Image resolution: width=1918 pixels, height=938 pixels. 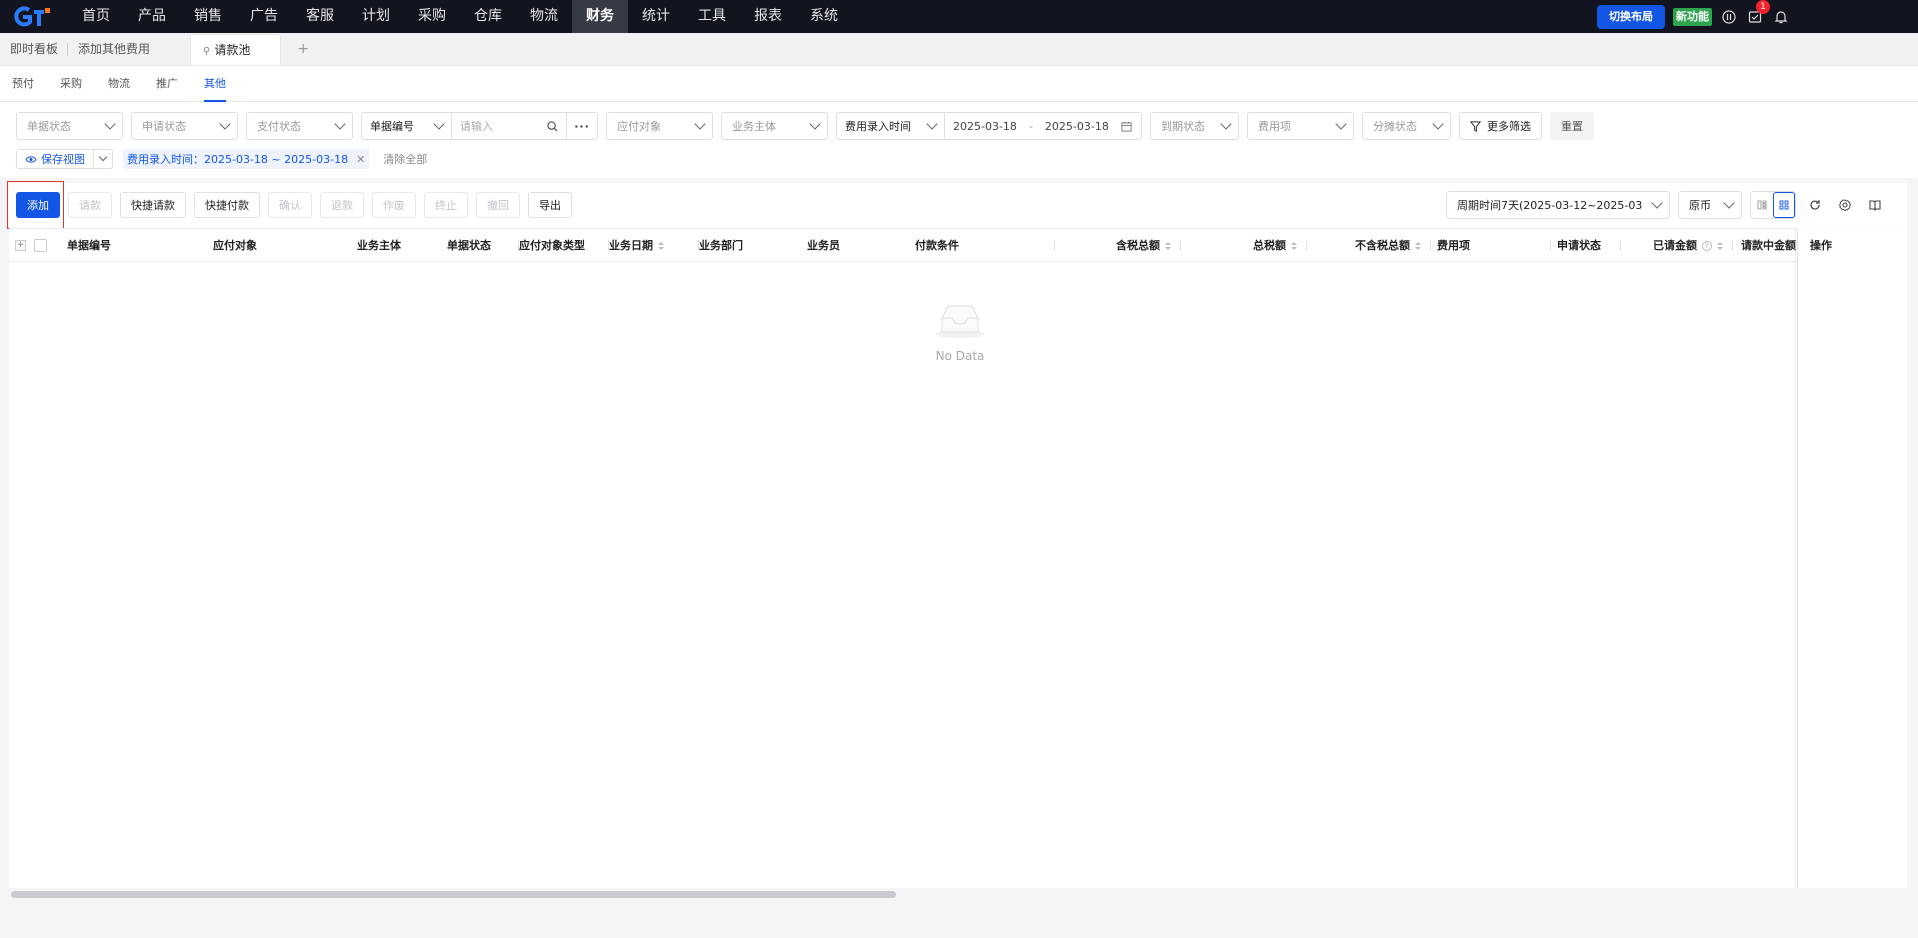 What do you see at coordinates (1244, 245) in the screenshot?
I see `col-total-tax: 总税额` at bounding box center [1244, 245].